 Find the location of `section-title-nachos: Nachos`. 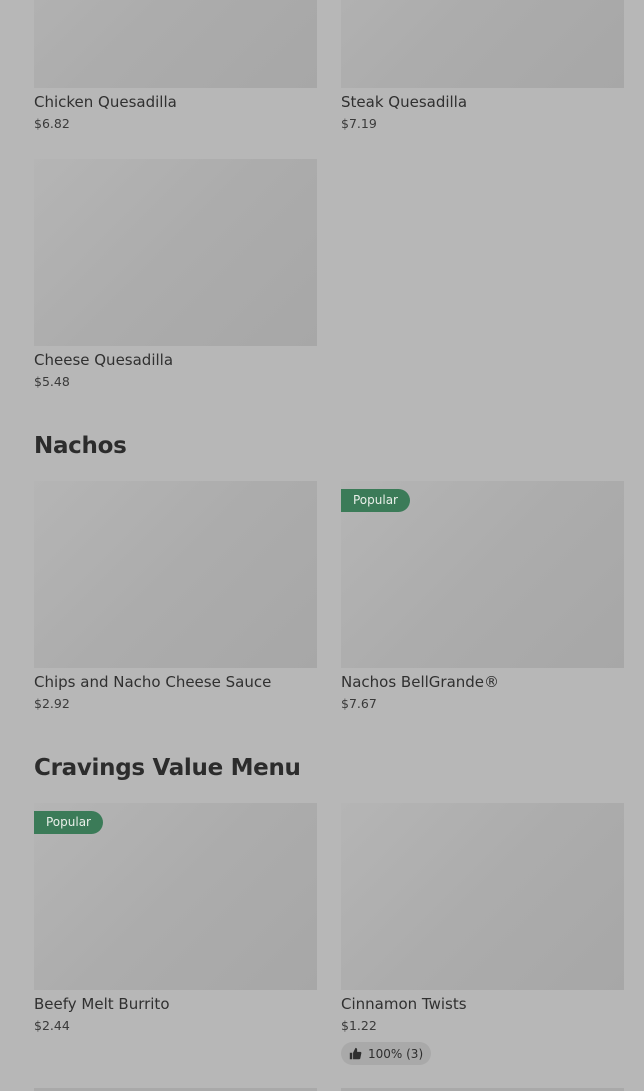

section-title-nachos: Nachos is located at coordinates (80, 446).